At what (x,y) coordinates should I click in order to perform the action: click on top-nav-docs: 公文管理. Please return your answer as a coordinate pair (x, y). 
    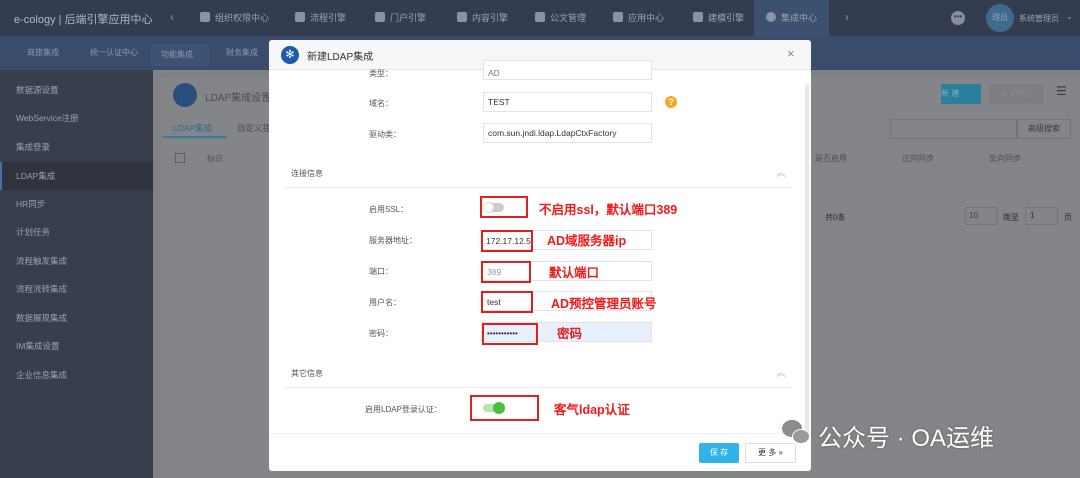
    Looking at the image, I should click on (560, 18).